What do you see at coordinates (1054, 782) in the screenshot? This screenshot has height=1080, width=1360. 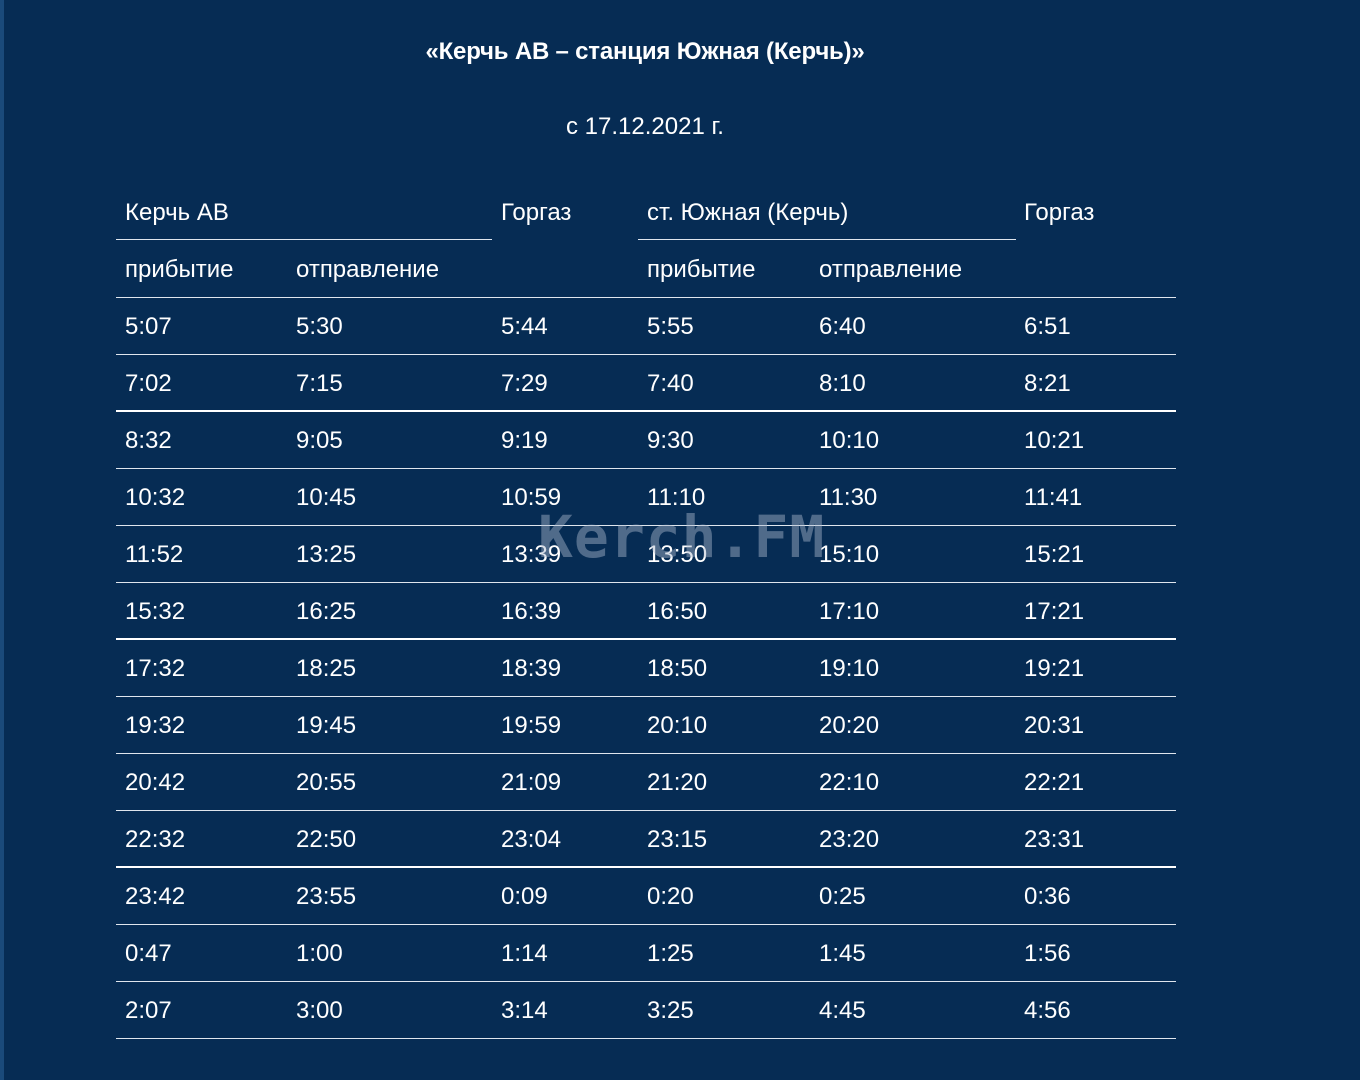 I see `time-cell: 22:21` at bounding box center [1054, 782].